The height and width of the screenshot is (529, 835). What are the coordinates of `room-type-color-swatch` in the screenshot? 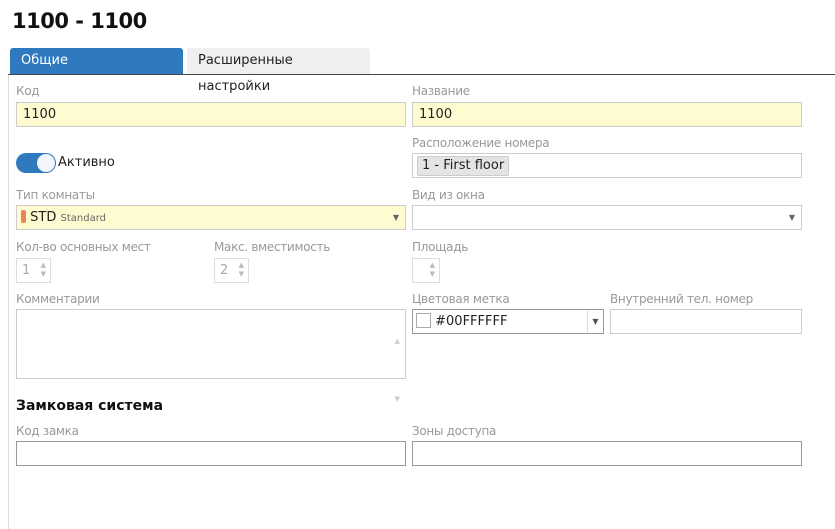 It's located at (23, 216).